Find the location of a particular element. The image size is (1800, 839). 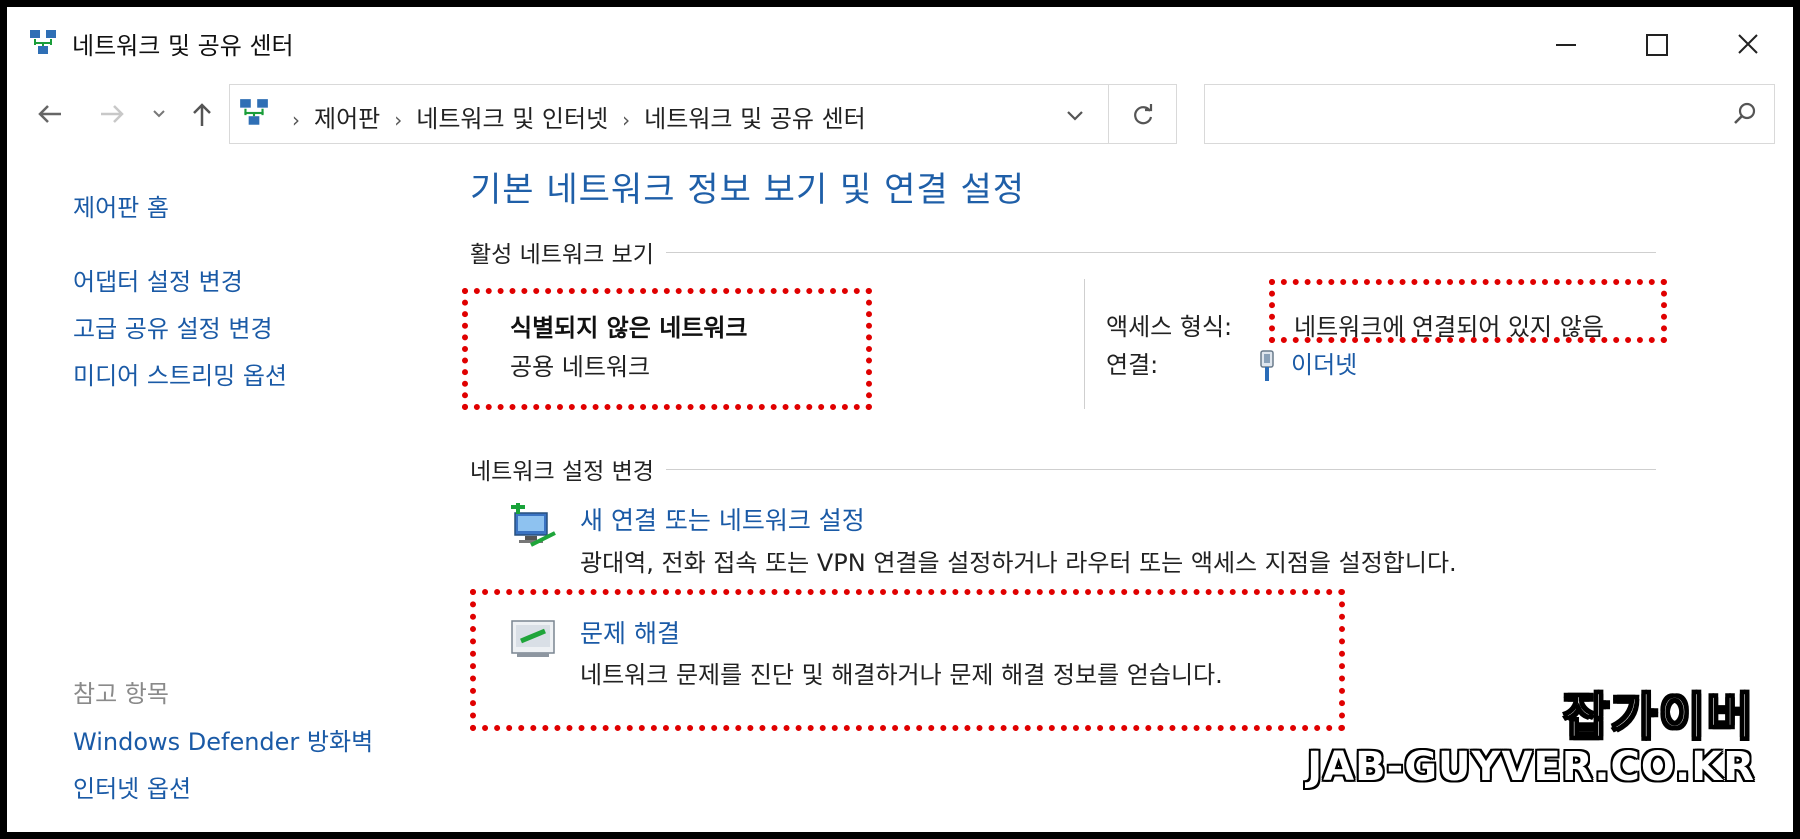

search-box is located at coordinates (1489, 114).